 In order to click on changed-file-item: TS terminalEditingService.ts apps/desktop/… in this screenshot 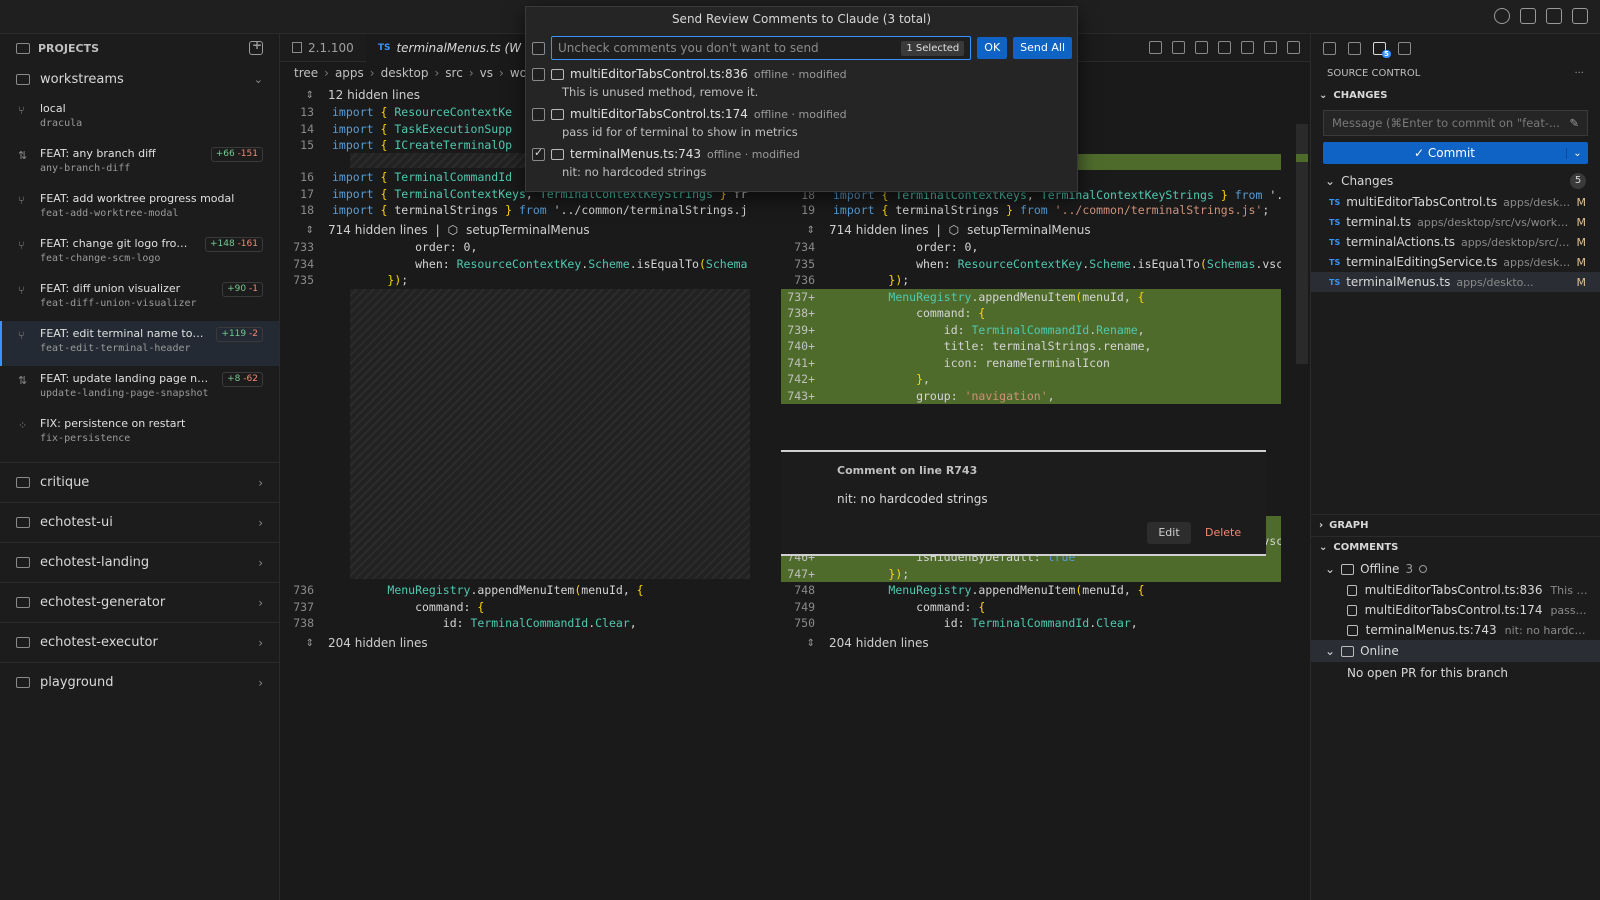, I will do `click(1455, 262)`.